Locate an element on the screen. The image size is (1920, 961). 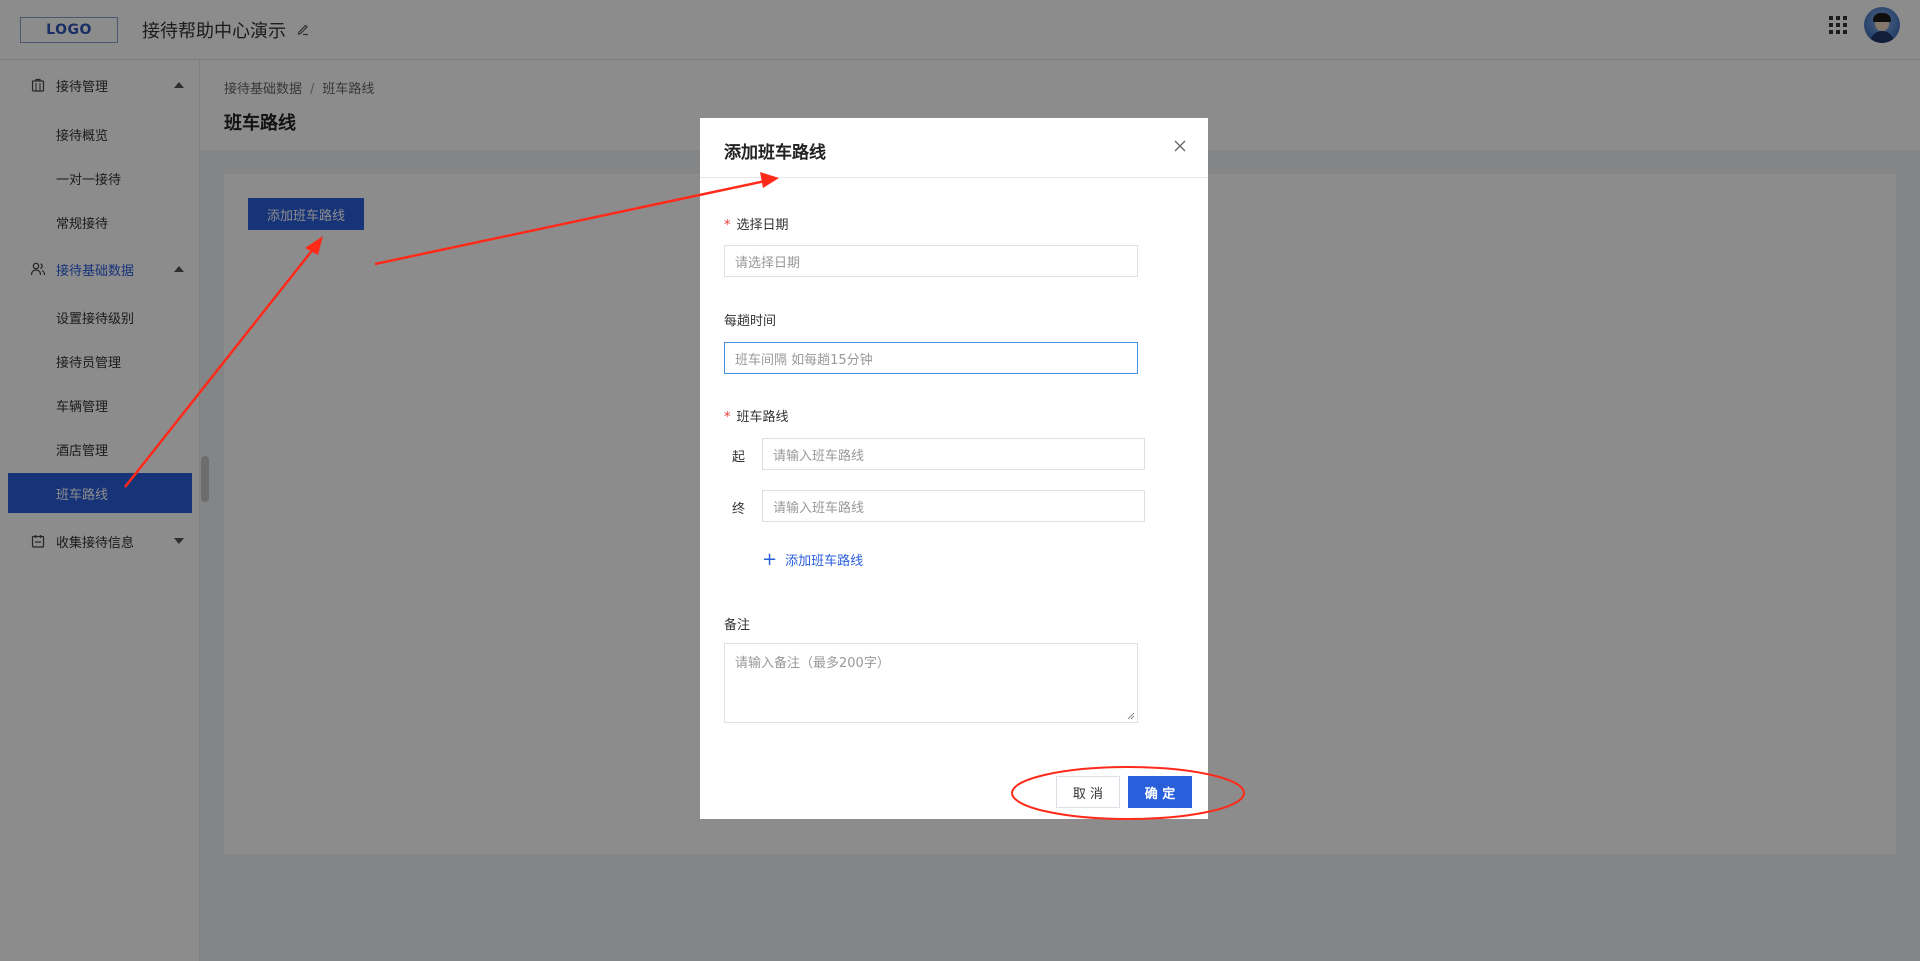
start-label: 起 is located at coordinates (739, 457).